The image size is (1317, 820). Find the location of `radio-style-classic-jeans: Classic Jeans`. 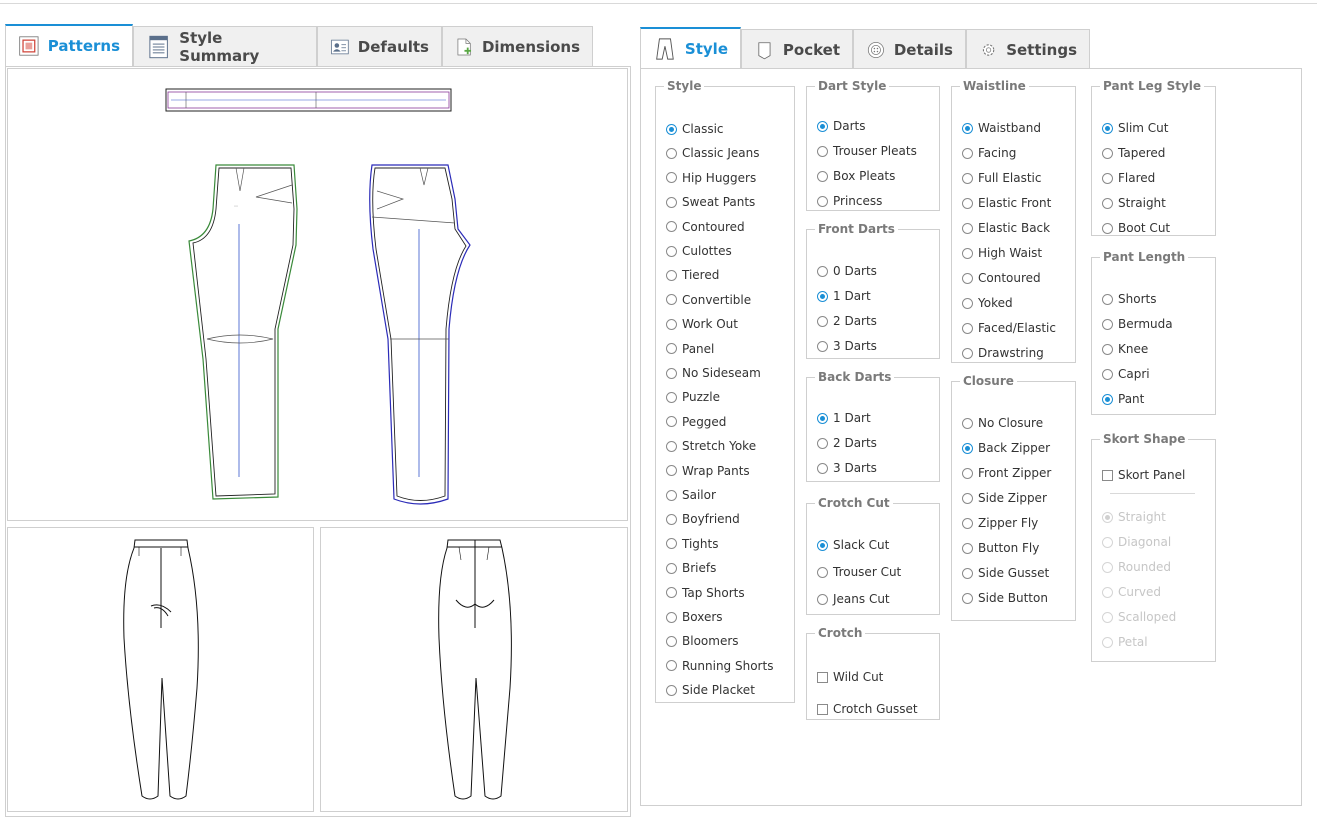

radio-style-classic-jeans: Classic Jeans is located at coordinates (712, 153).